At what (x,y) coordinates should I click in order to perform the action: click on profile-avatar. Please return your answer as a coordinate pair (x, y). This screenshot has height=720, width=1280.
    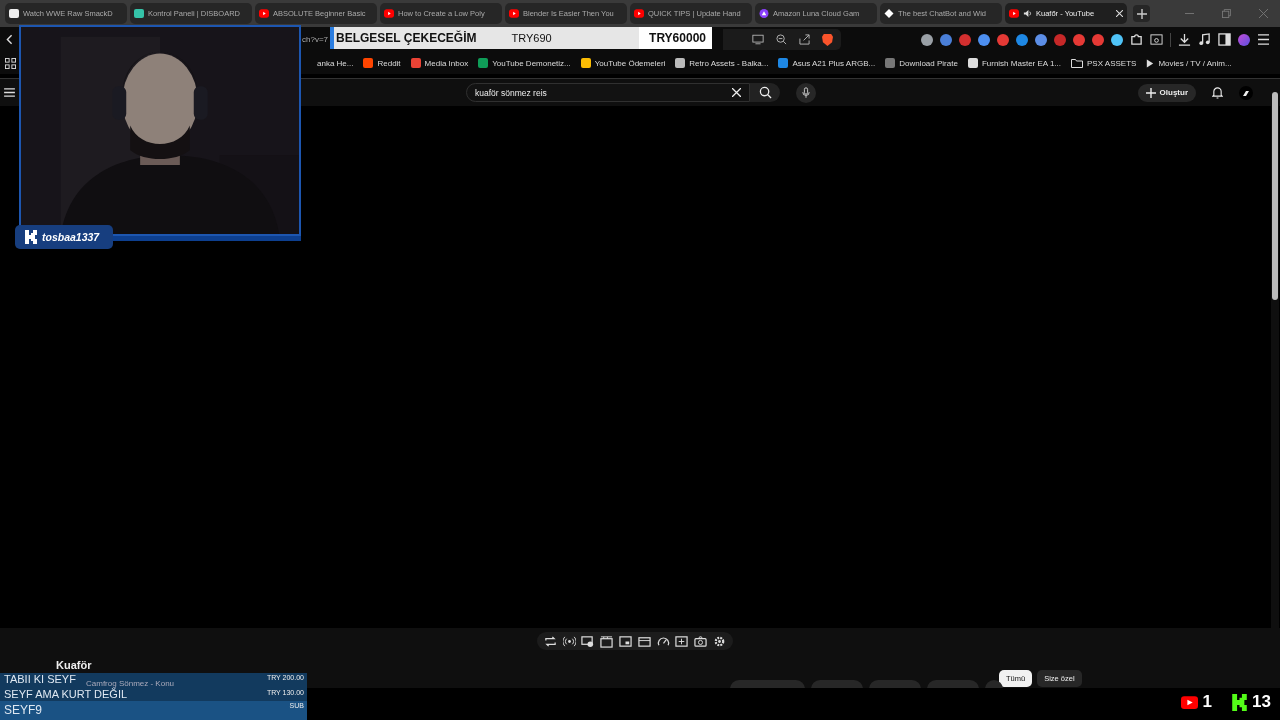
    Looking at the image, I should click on (1244, 39).